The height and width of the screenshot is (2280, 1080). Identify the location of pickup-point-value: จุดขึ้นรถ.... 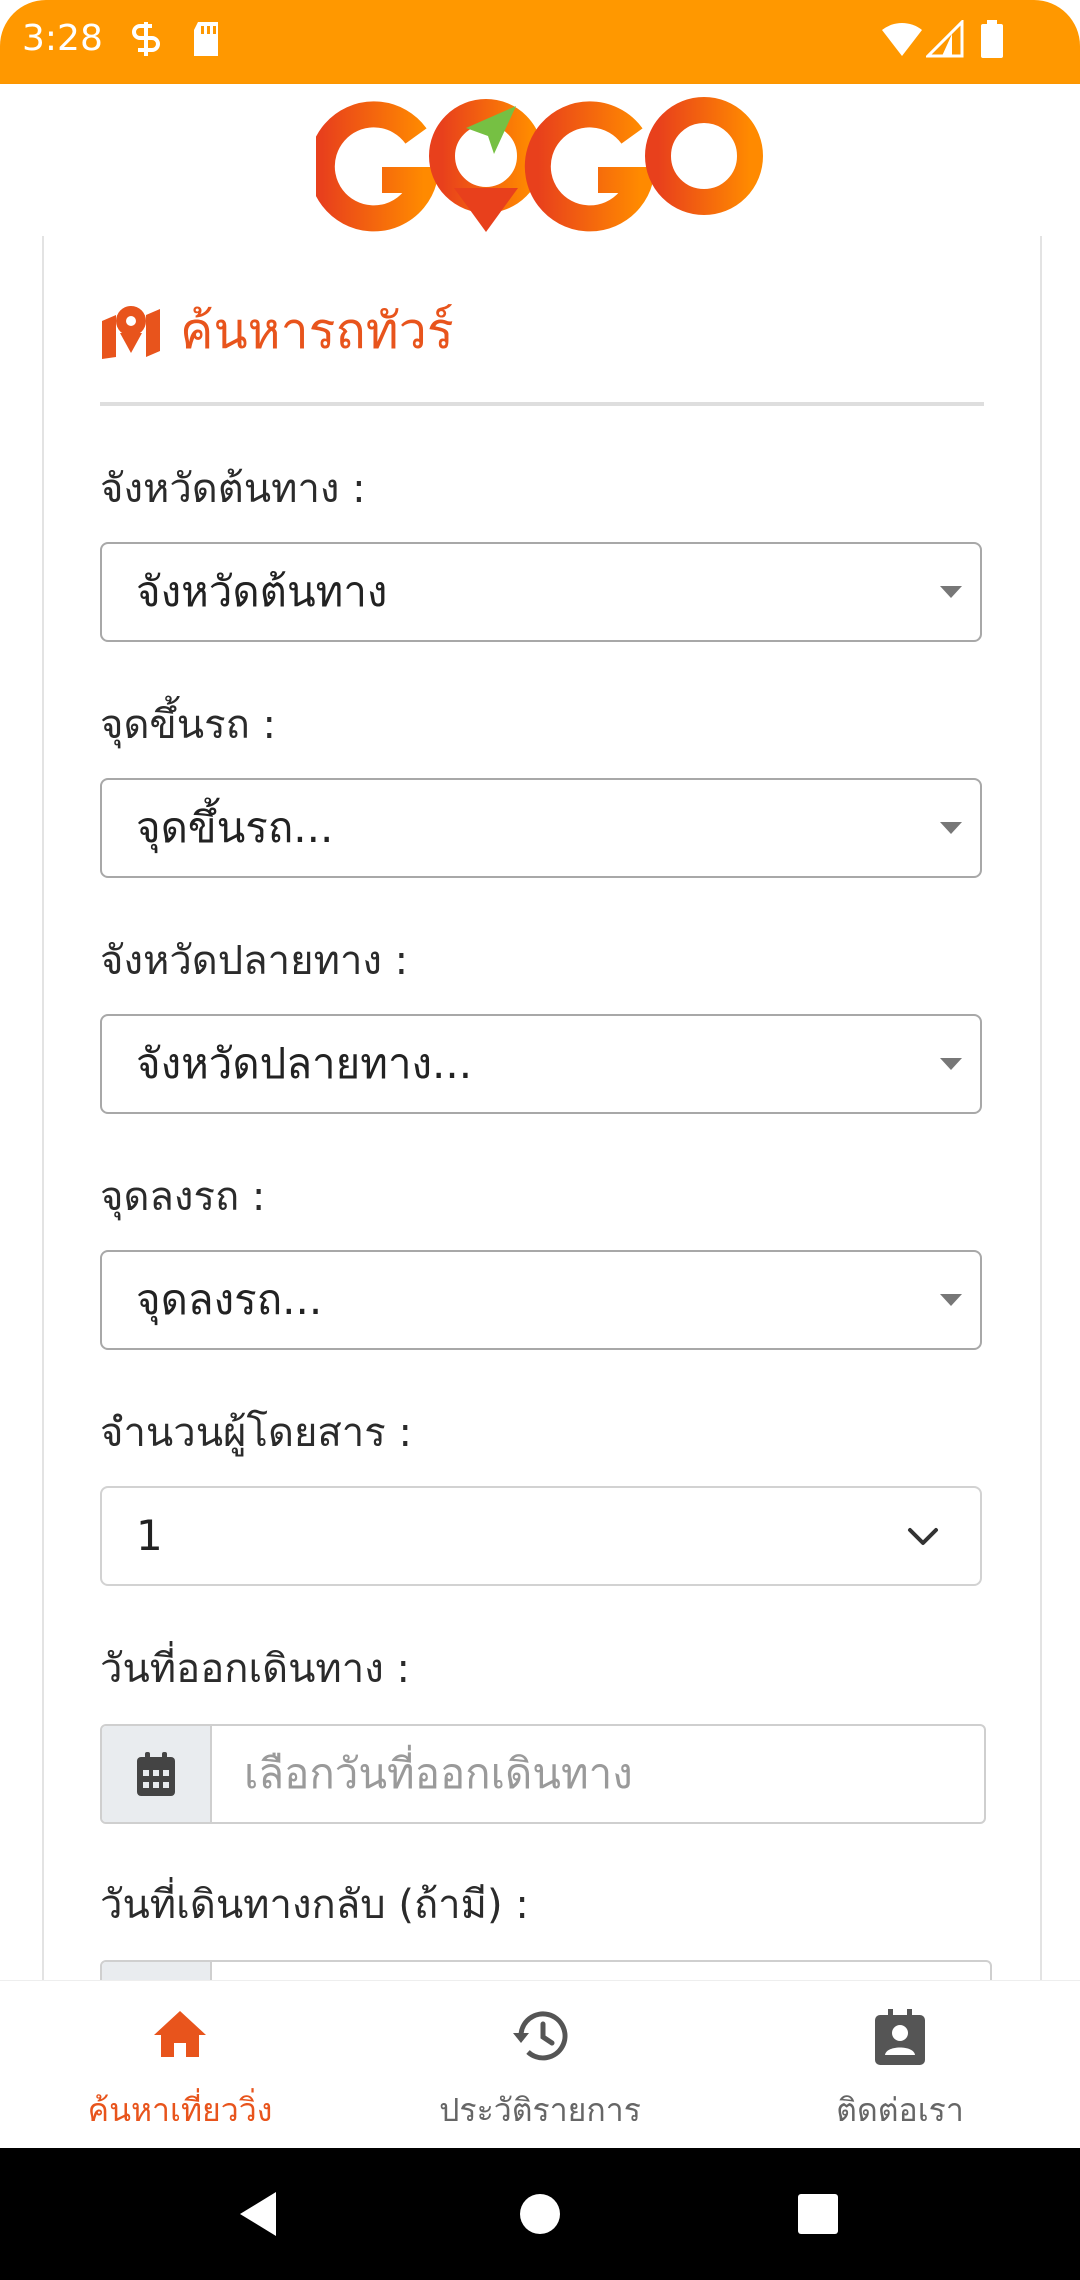
(235, 827).